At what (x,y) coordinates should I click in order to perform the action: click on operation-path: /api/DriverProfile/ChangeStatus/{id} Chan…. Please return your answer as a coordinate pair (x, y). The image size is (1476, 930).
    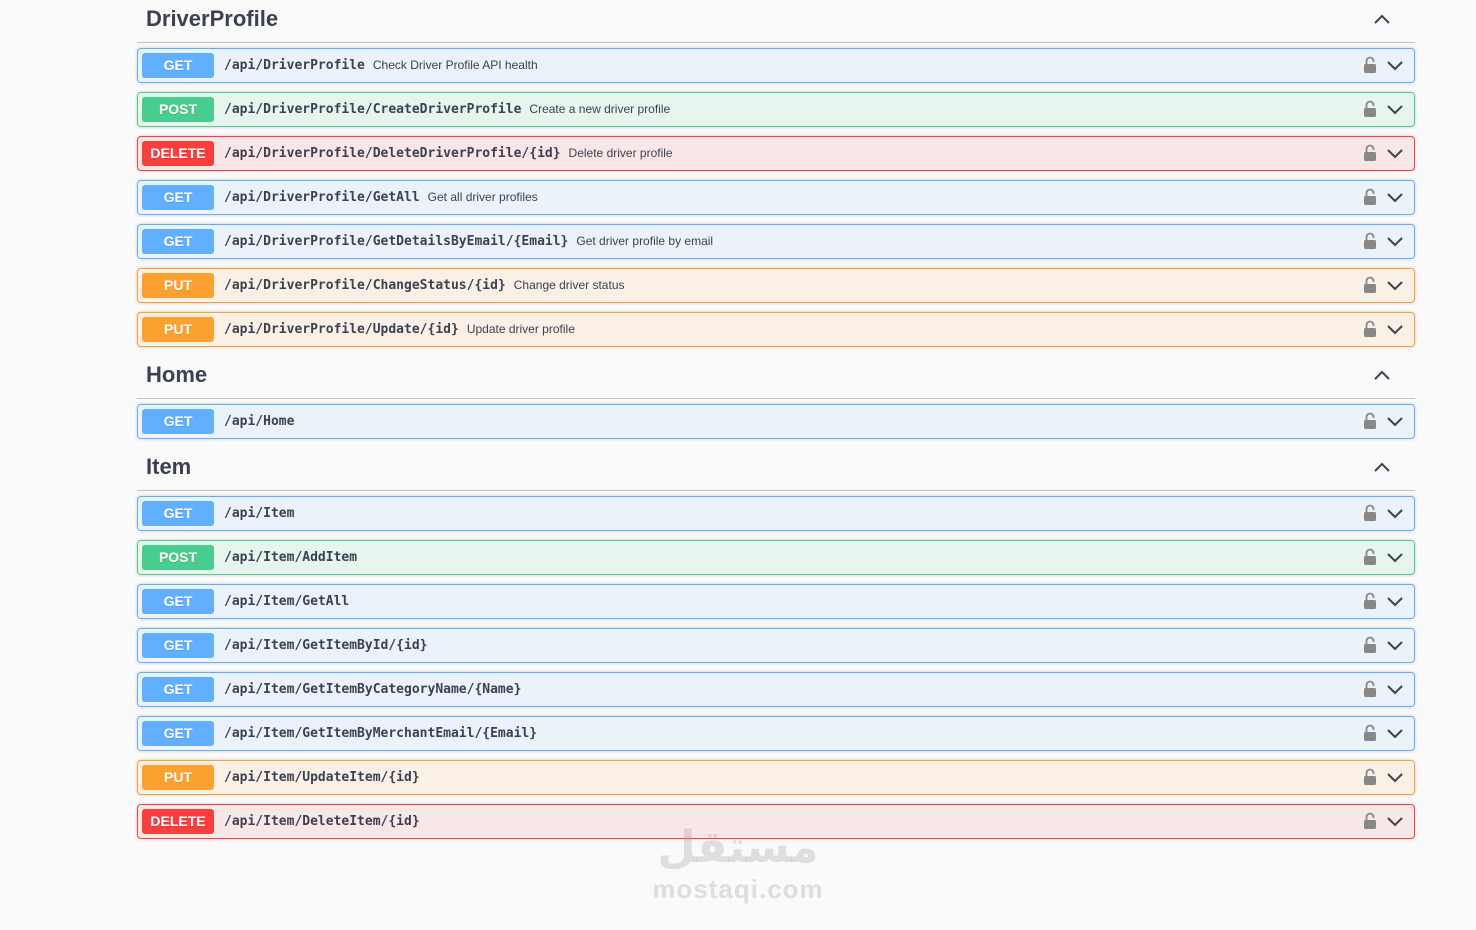
    Looking at the image, I should click on (424, 285).